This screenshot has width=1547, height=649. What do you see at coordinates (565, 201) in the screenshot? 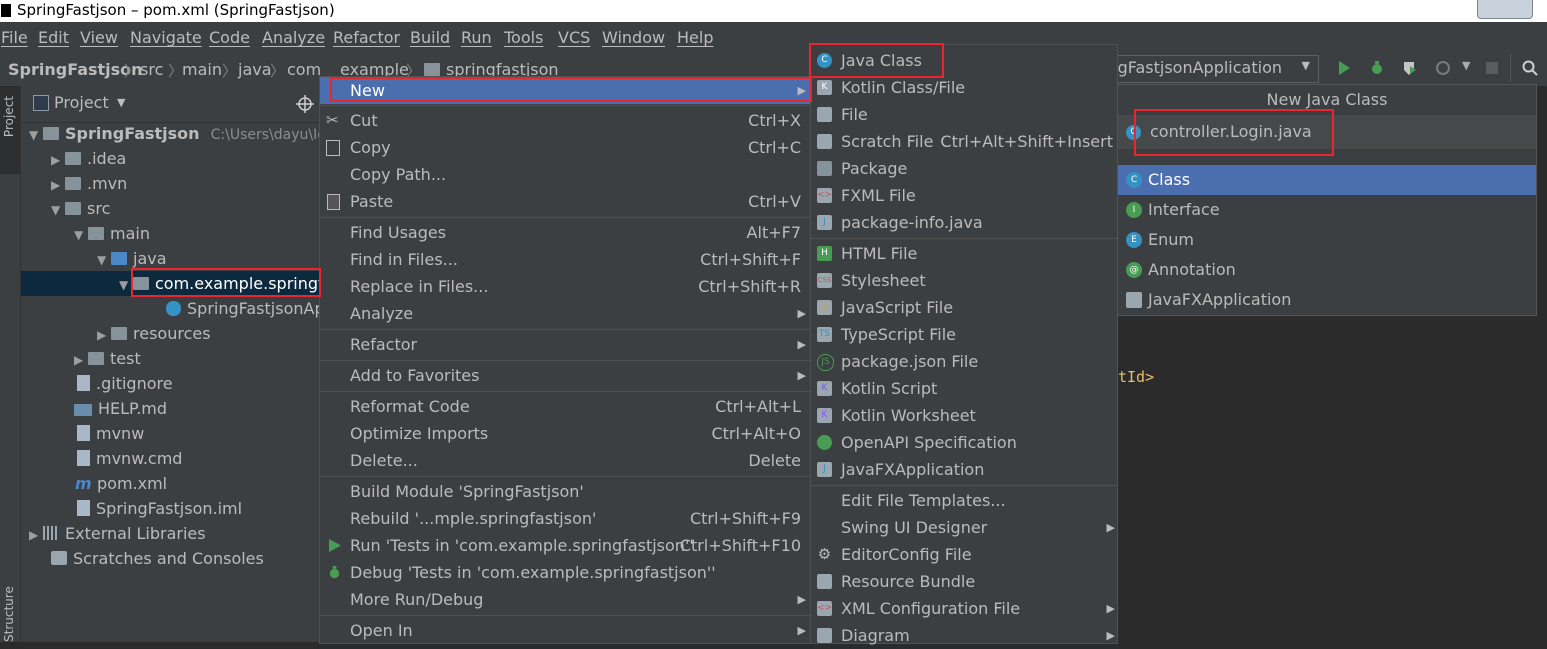
I see `menu-item-paste: Paste Ctrl+V` at bounding box center [565, 201].